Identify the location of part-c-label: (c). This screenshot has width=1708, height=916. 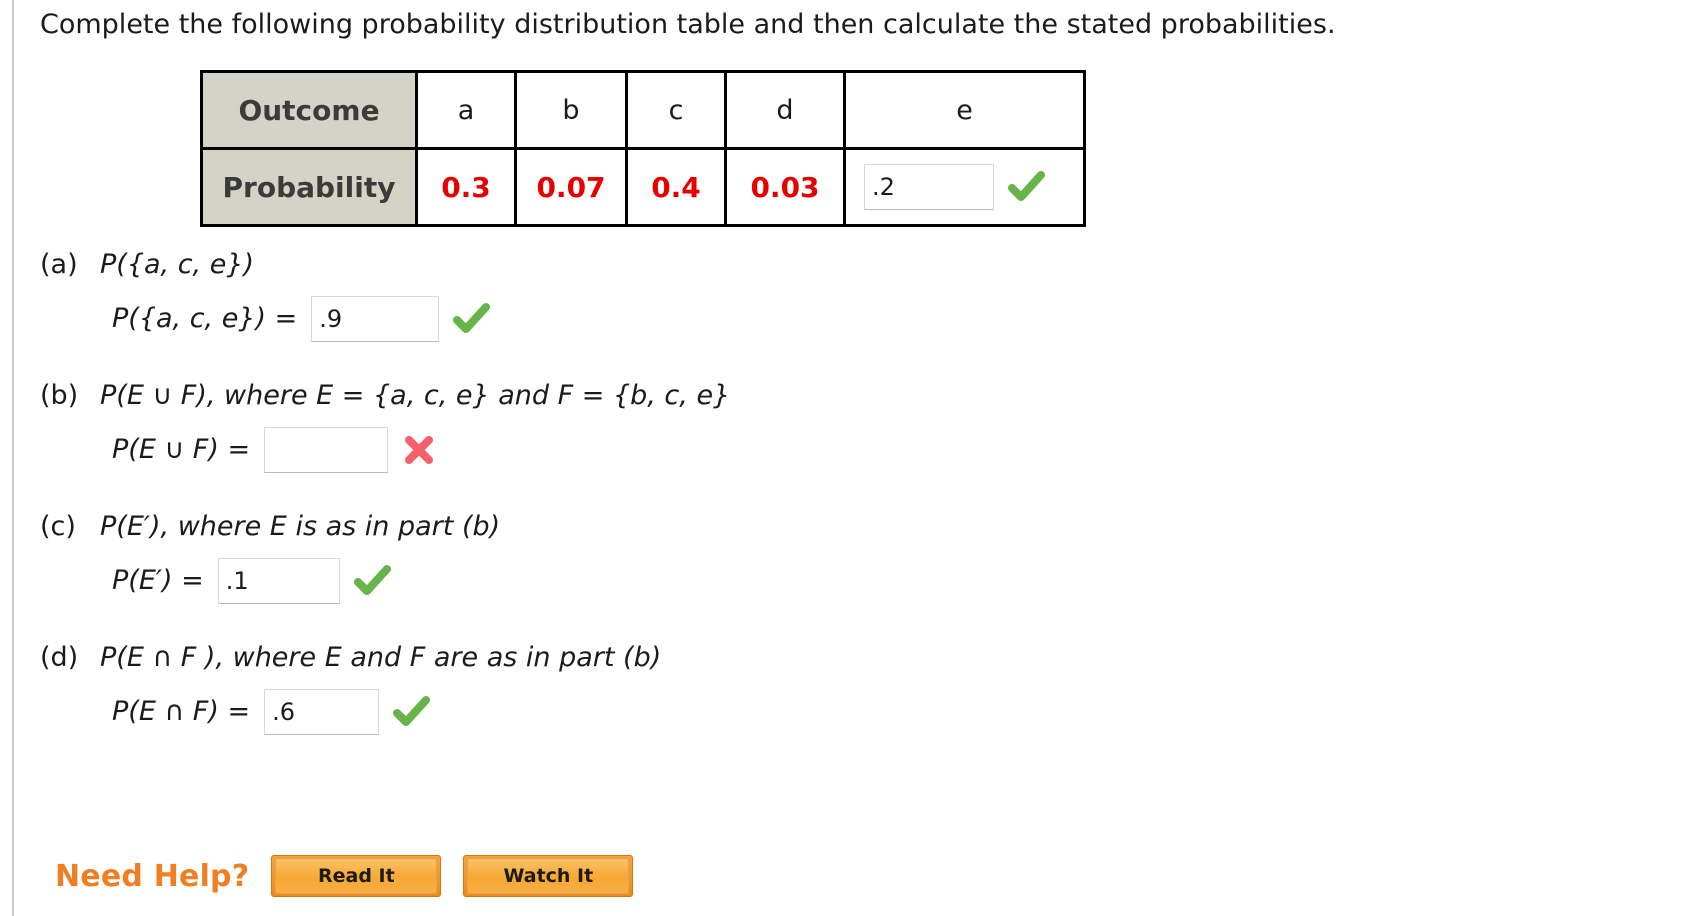
(58, 526).